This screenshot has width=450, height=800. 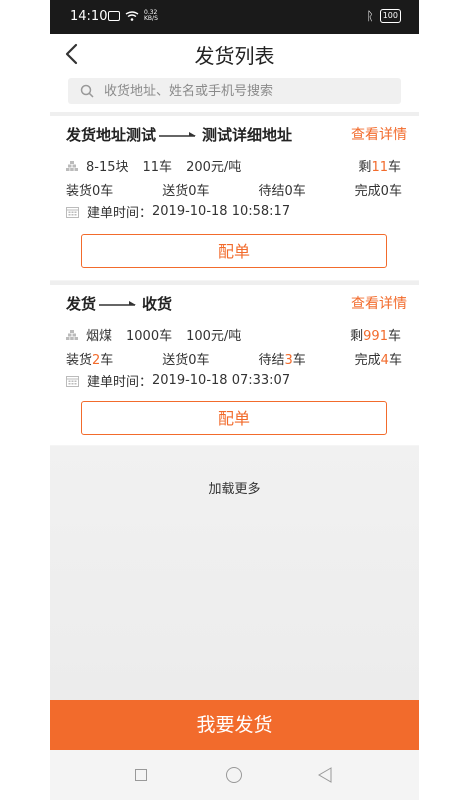 I want to click on bluetooth-icon: ᚱ, so click(x=370, y=16).